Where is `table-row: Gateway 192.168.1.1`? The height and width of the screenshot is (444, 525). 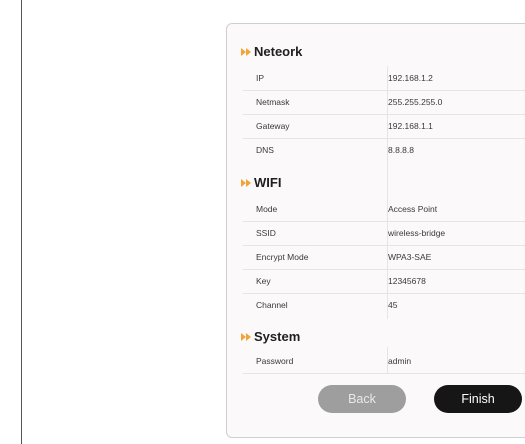 table-row: Gateway 192.168.1.1 is located at coordinates (384, 126).